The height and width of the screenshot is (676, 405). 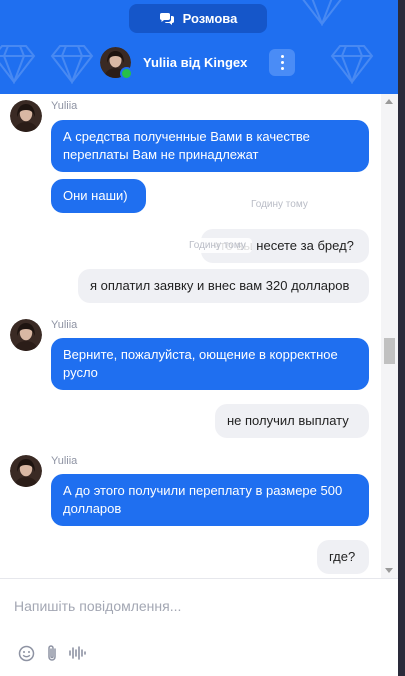 I want to click on attachment-button, so click(x=52, y=653).